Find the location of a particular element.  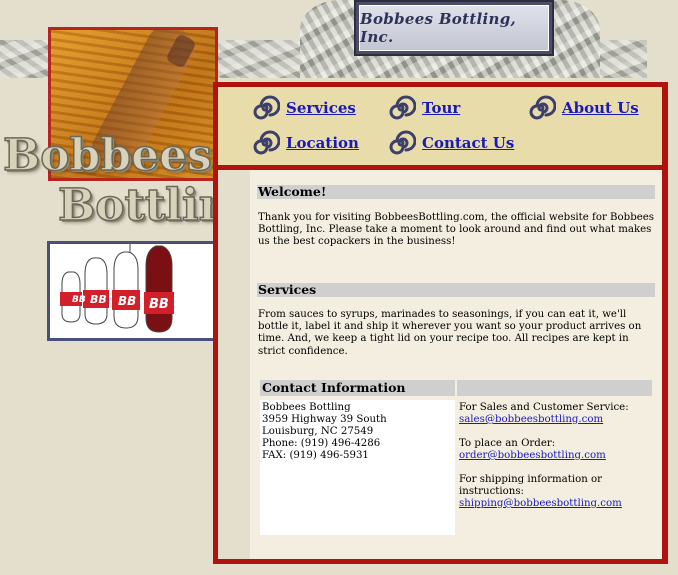

content-left-margin is located at coordinates (234, 364).